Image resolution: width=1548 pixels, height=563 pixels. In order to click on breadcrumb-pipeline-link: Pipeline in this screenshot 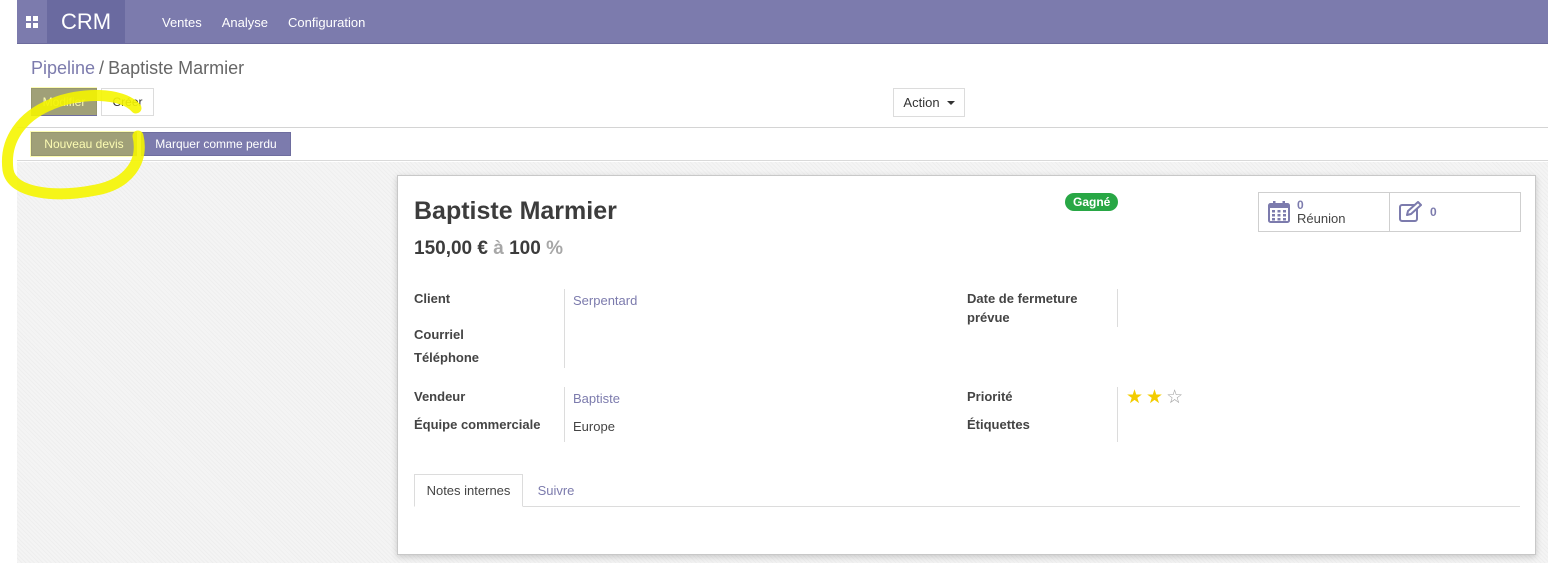, I will do `click(63, 68)`.